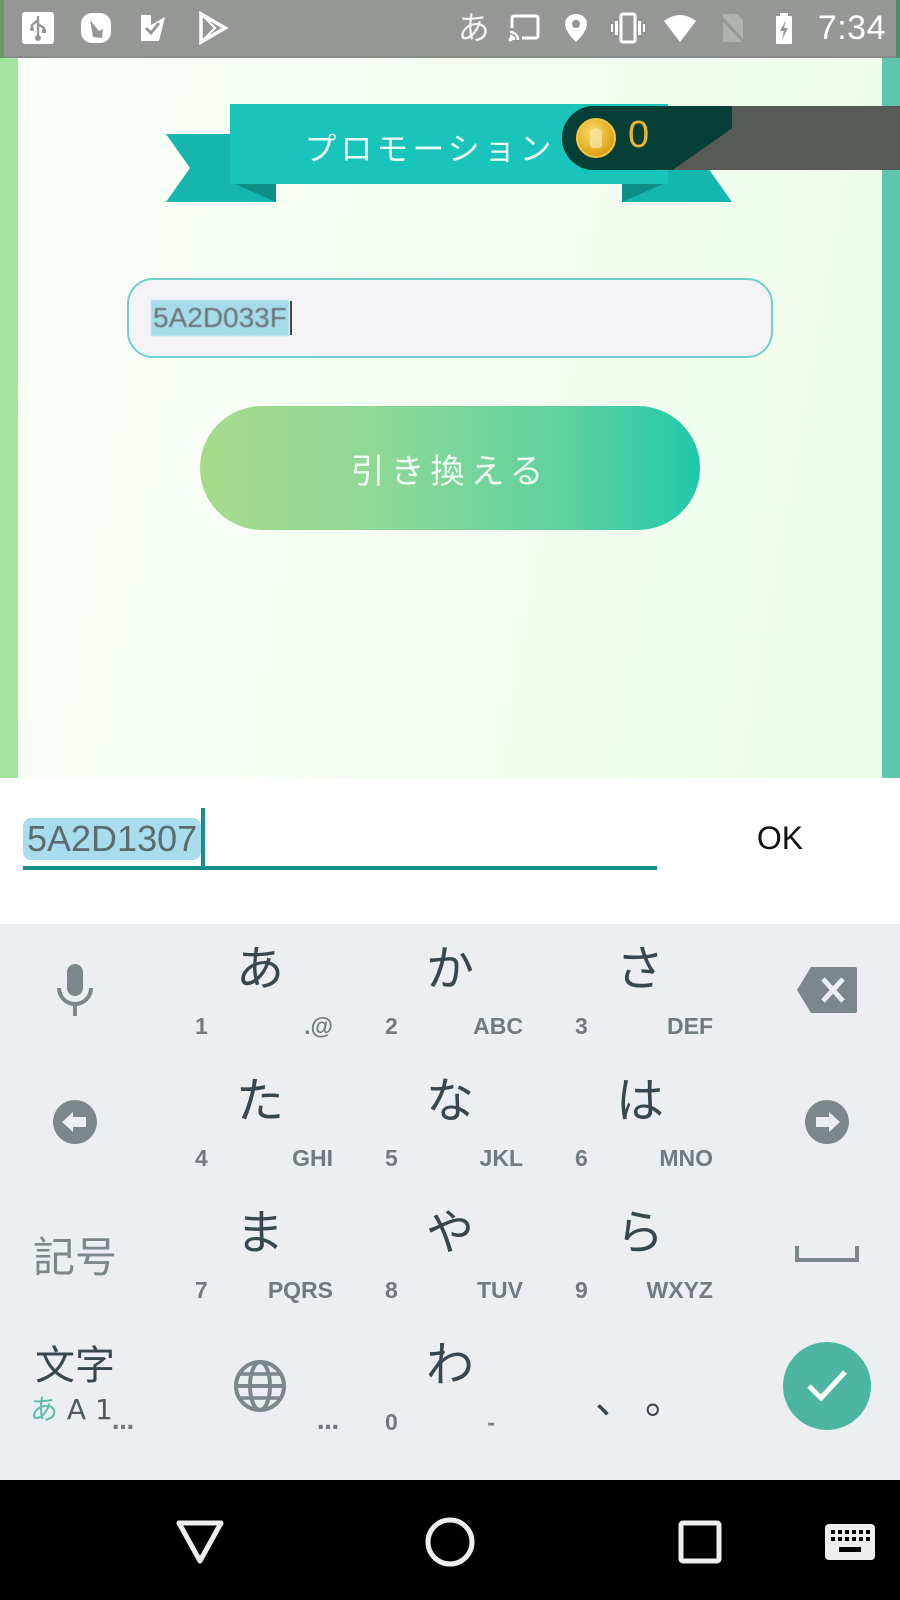 The image size is (900, 1600). I want to click on backspace-key, so click(826, 990).